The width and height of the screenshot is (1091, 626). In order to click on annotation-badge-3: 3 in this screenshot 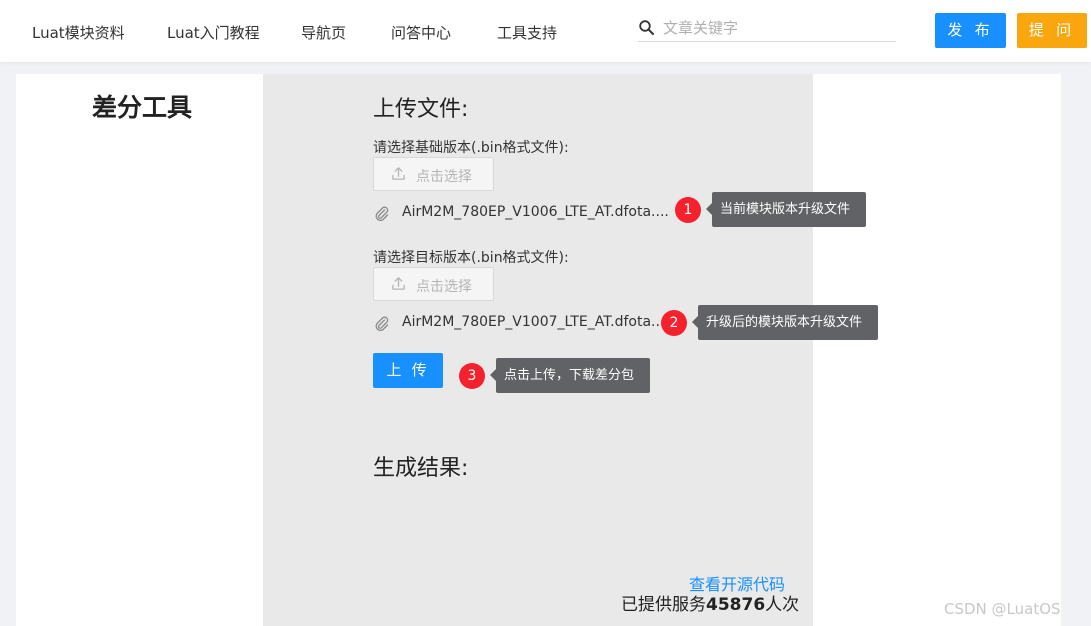, I will do `click(472, 376)`.